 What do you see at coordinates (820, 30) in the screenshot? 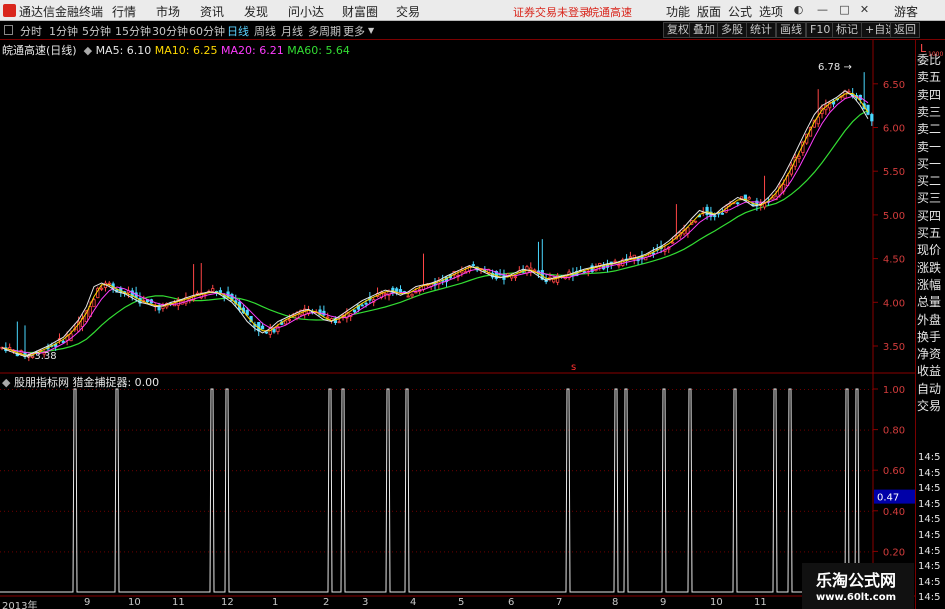
I see `f10-button: F10` at bounding box center [820, 30].